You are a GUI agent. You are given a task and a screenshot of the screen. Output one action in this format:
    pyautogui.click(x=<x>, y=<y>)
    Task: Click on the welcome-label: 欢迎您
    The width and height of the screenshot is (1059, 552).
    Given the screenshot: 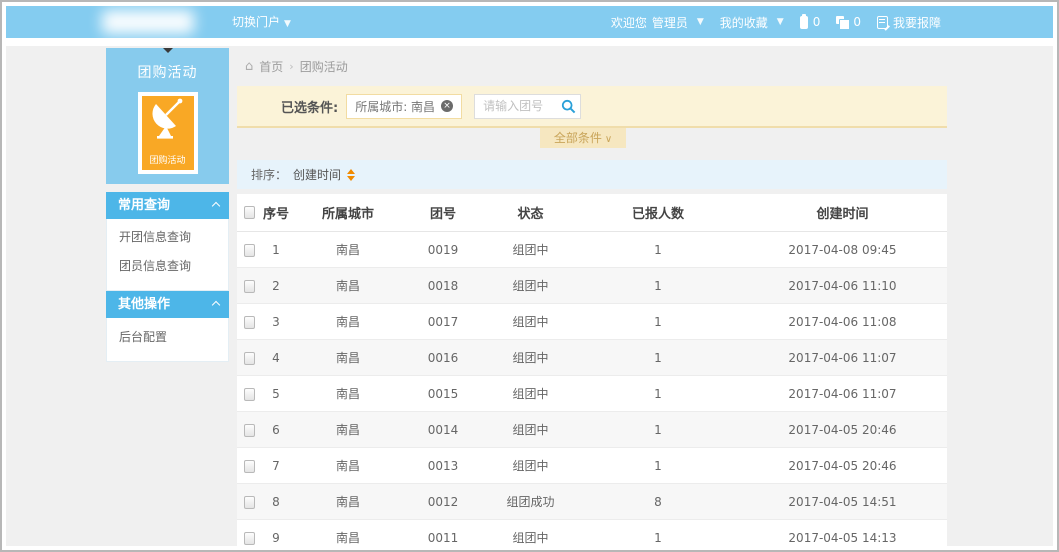 What is the action you would take?
    pyautogui.click(x=628, y=22)
    